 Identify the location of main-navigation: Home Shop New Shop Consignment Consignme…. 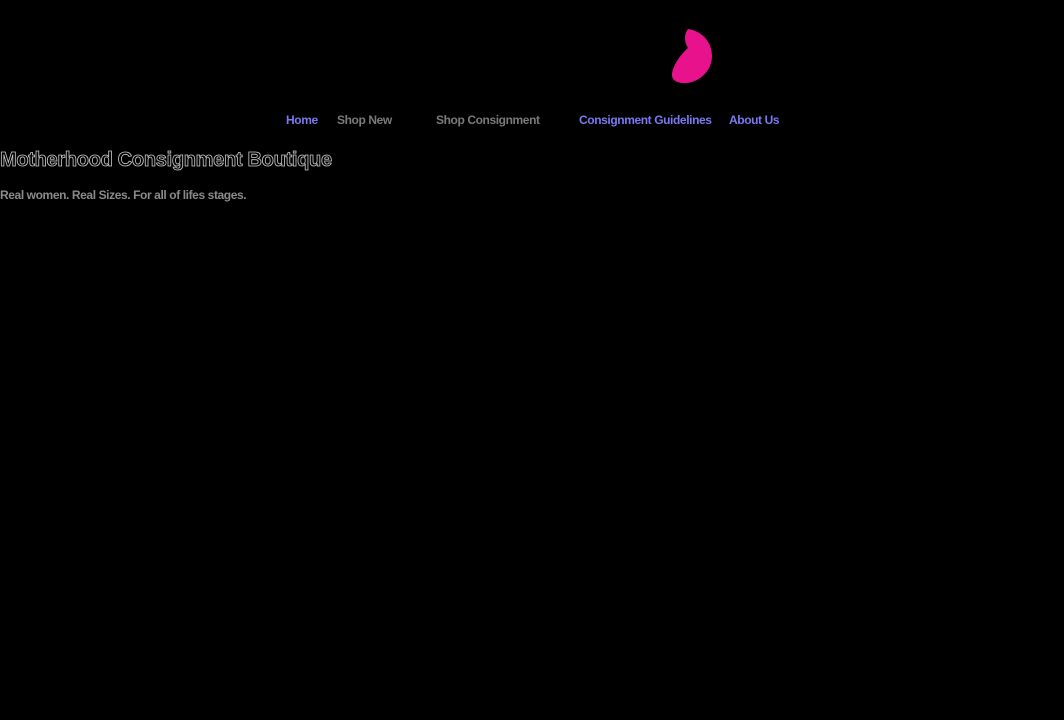
(532, 122).